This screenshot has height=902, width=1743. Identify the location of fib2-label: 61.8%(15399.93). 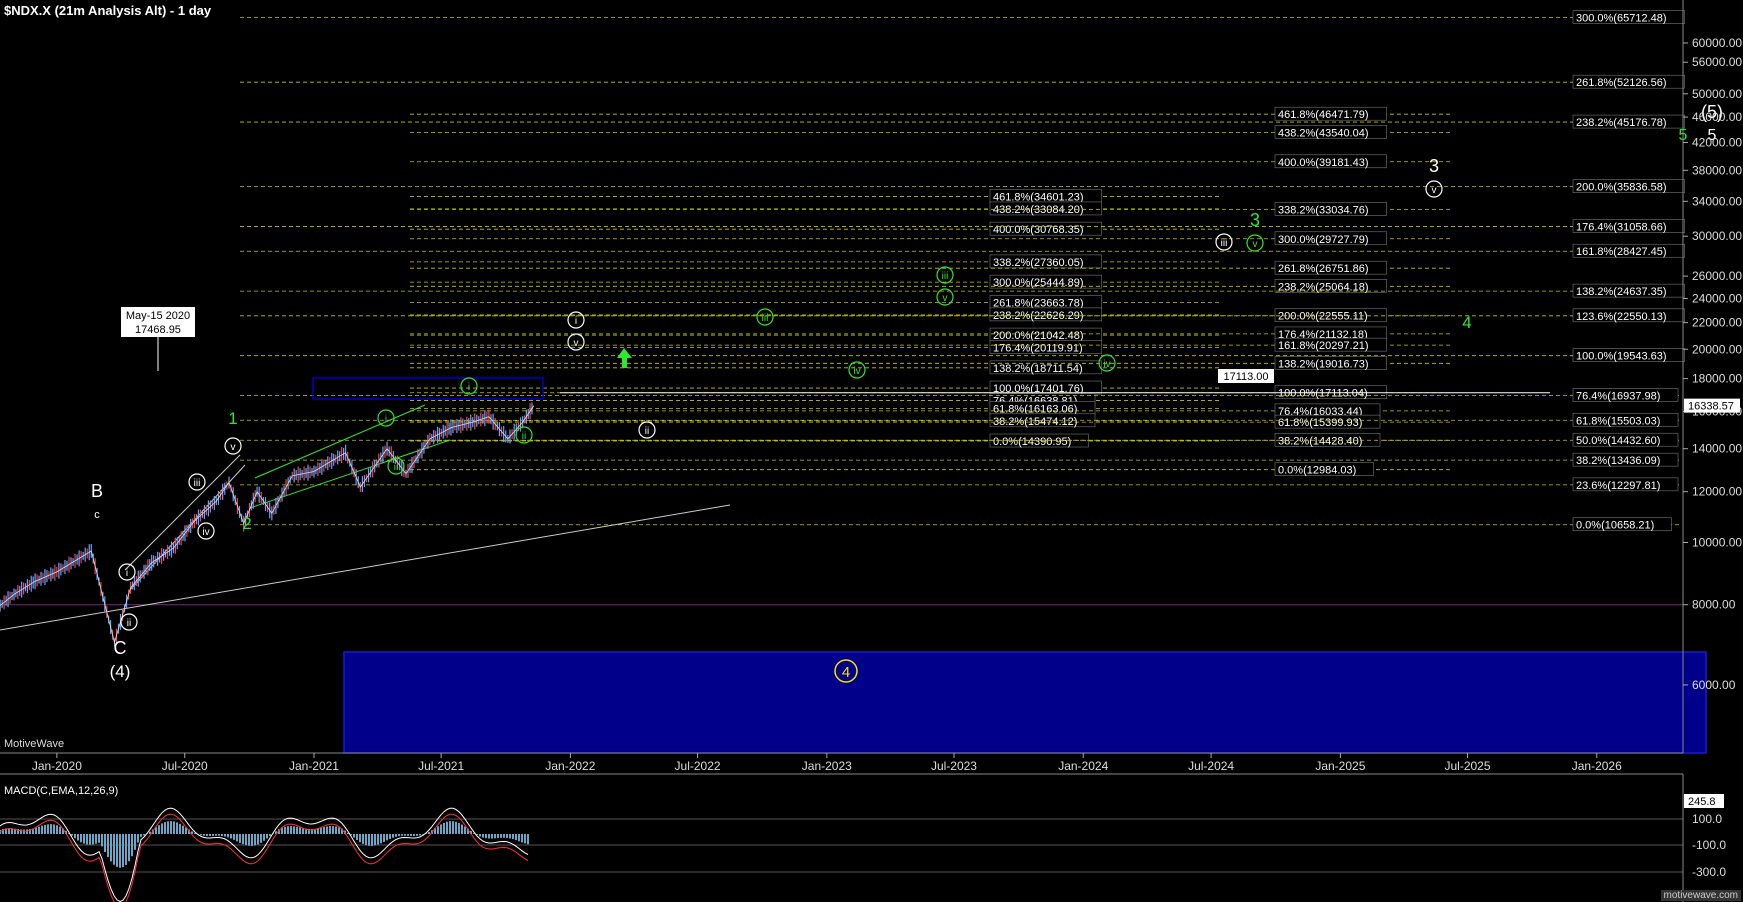
(1320, 423).